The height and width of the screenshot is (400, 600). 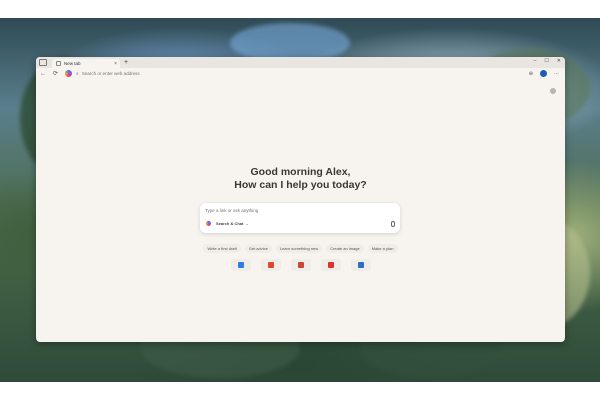 I want to click on suggestion-chip: Create an image, so click(x=345, y=248).